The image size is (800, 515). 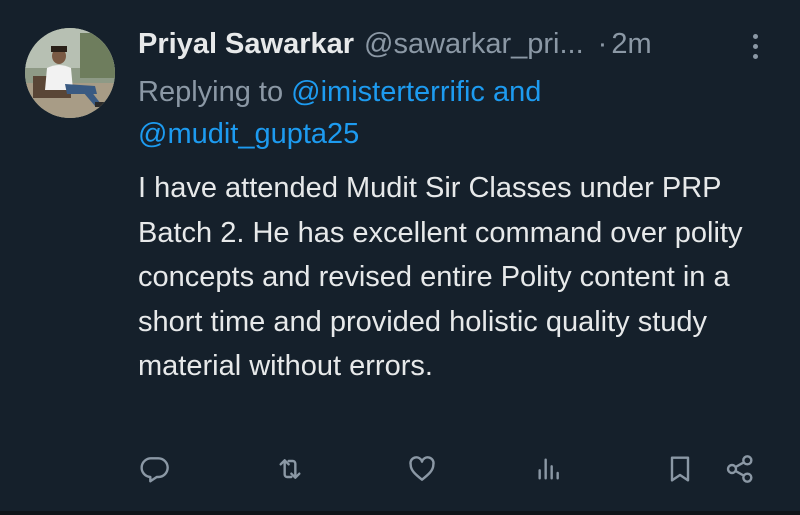 I want to click on mention-mudit-gupta25: @mudit_gupta25, so click(x=248, y=134).